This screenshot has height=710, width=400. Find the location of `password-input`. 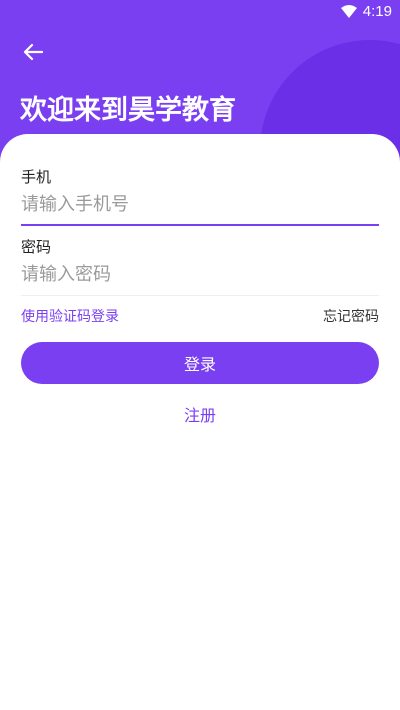

password-input is located at coordinates (200, 274).